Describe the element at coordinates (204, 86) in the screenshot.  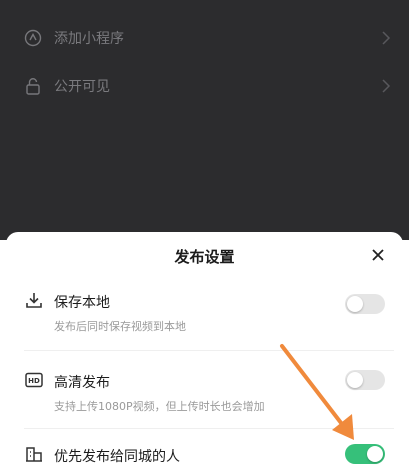
I see `menu-item-public-visible: 公开可见` at that location.